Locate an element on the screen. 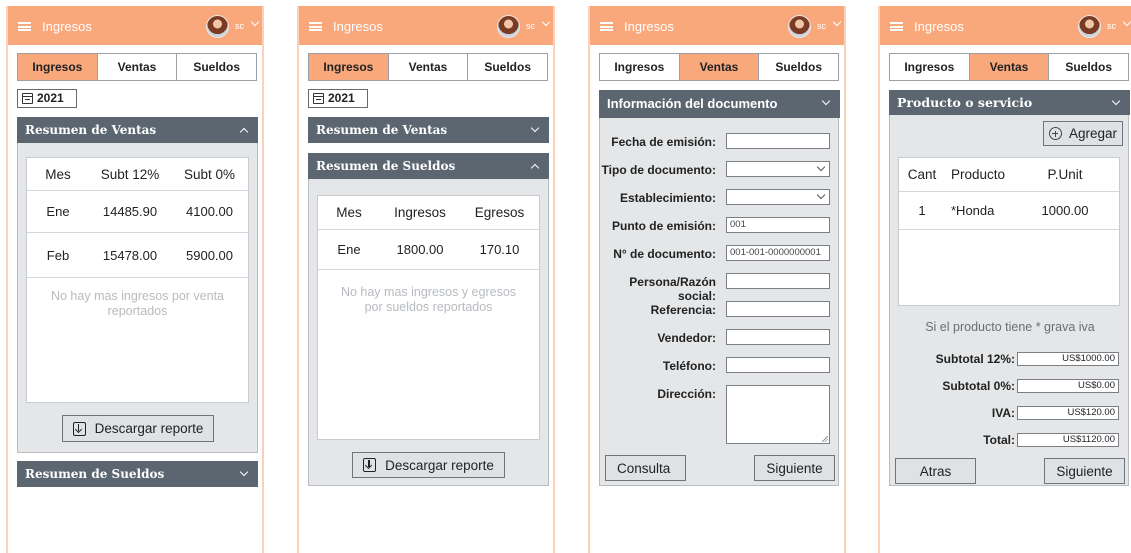 The image size is (1131, 553). section-title: Producto o servicio is located at coordinates (965, 102).